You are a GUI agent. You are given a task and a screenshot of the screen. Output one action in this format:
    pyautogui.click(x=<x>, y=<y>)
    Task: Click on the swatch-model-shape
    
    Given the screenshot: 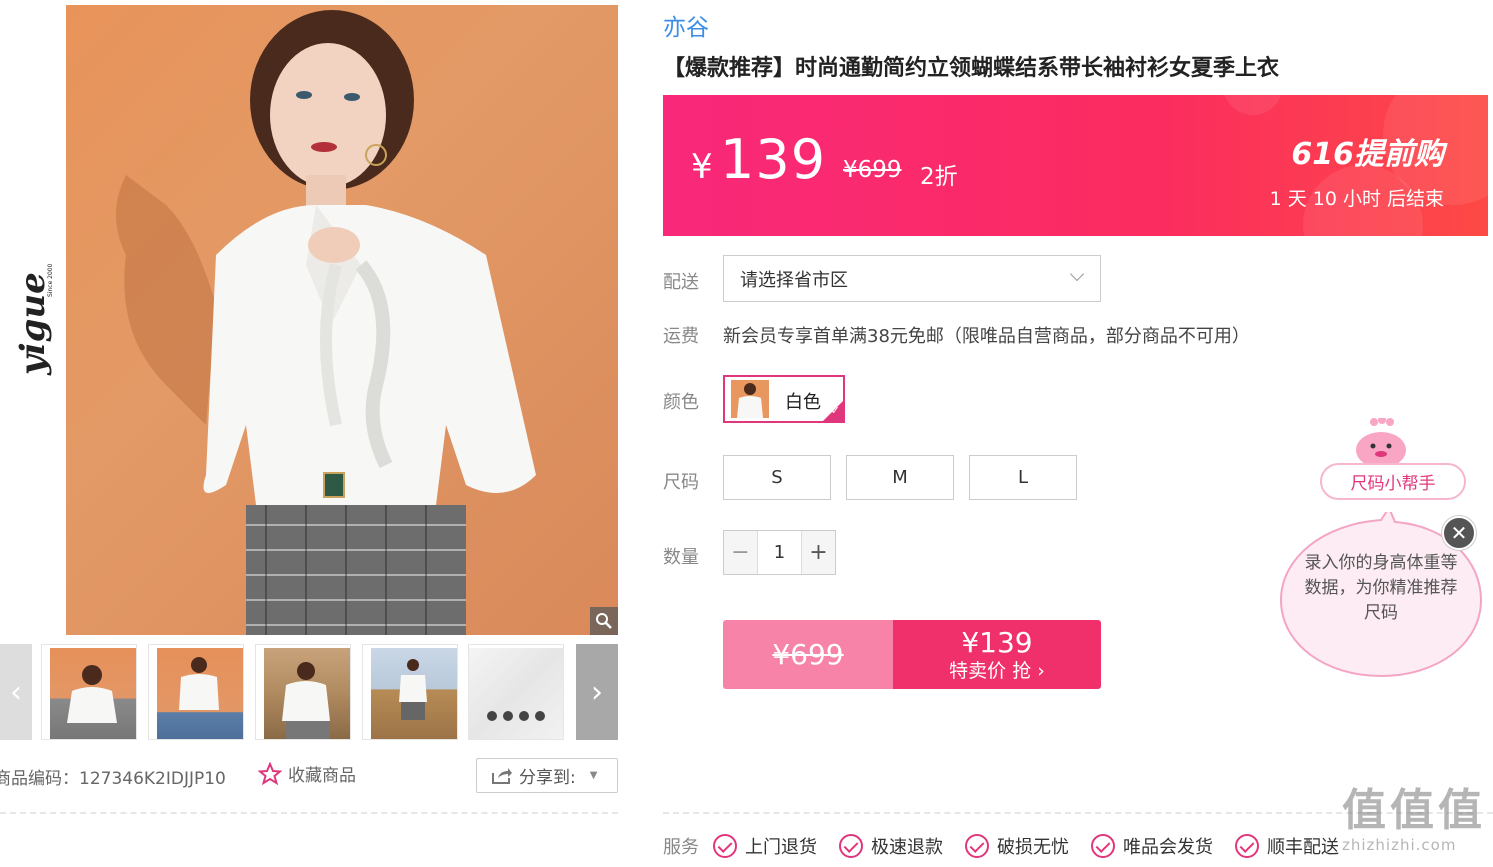 What is the action you would take?
    pyautogui.click(x=750, y=400)
    